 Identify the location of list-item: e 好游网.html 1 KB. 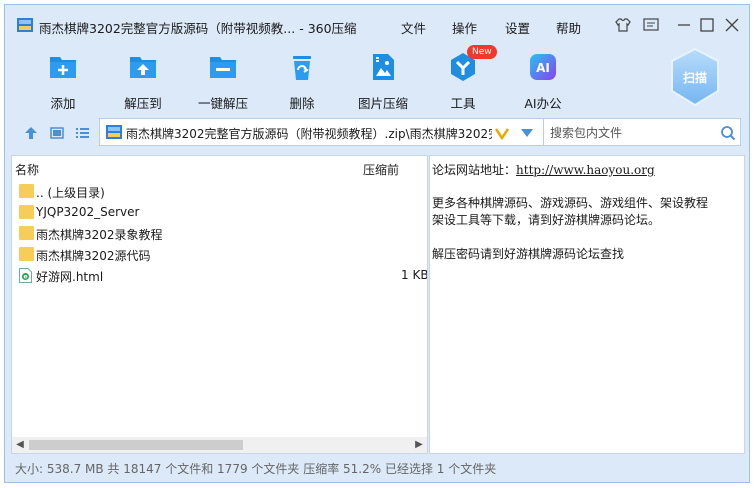
(219, 275).